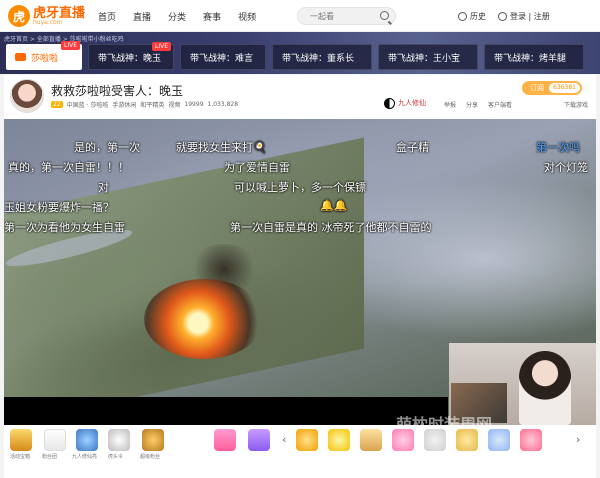 Image resolution: width=600 pixels, height=478 pixels. I want to click on level-badge: 22, so click(57, 104).